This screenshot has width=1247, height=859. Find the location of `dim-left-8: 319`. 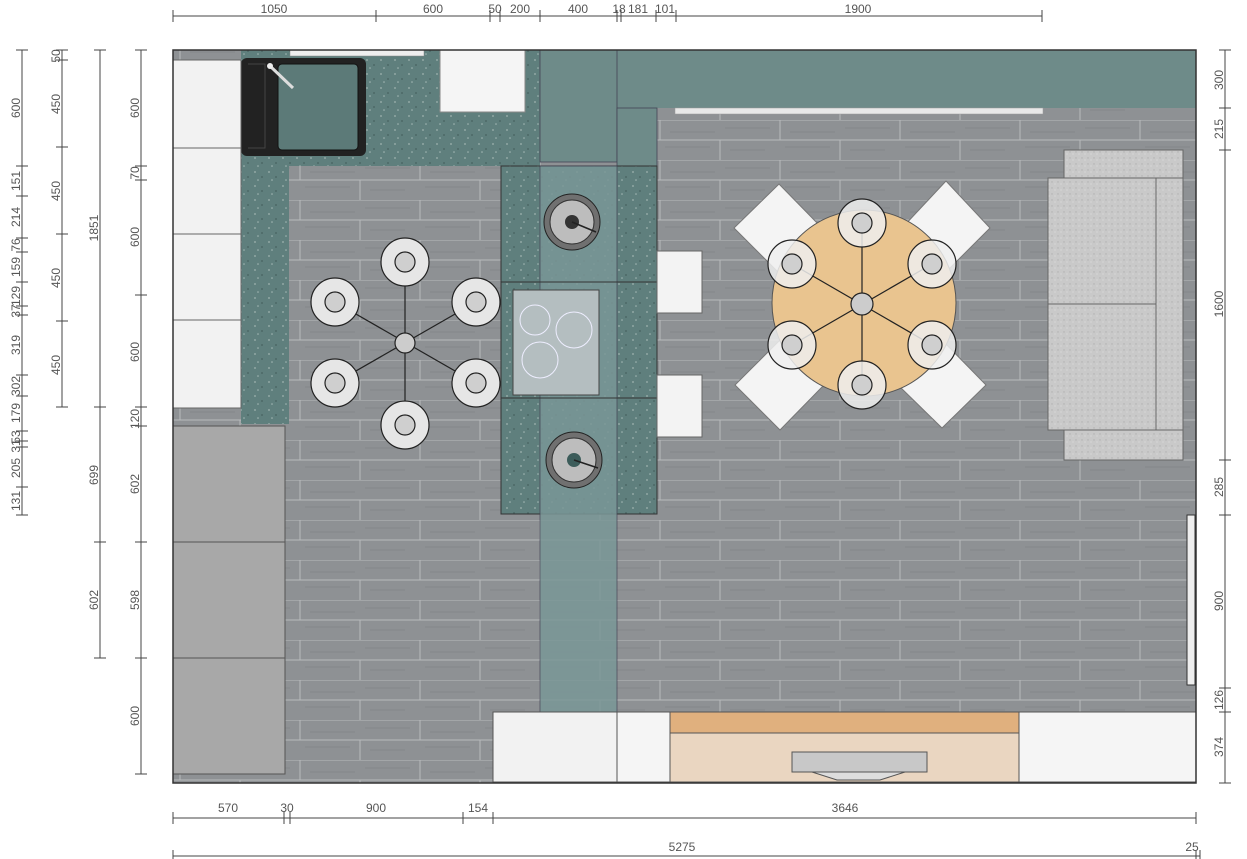

dim-left-8: 319 is located at coordinates (16, 345).